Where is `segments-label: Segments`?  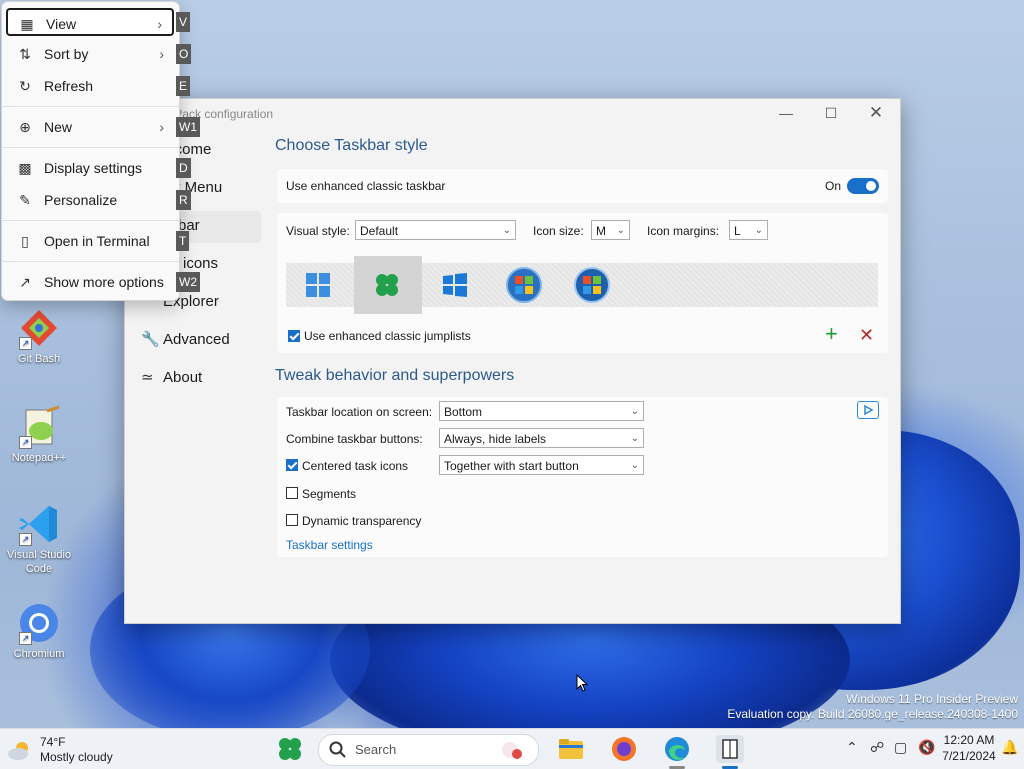 segments-label: Segments is located at coordinates (329, 494).